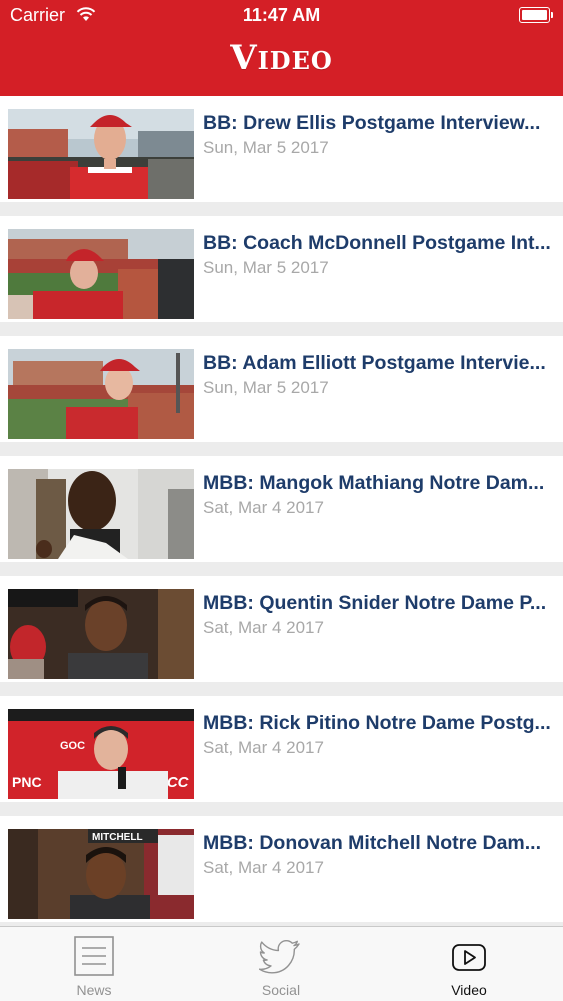 Image resolution: width=563 pixels, height=1001 pixels. I want to click on app-header: Carrier 11:47 AM Video, so click(281, 48).